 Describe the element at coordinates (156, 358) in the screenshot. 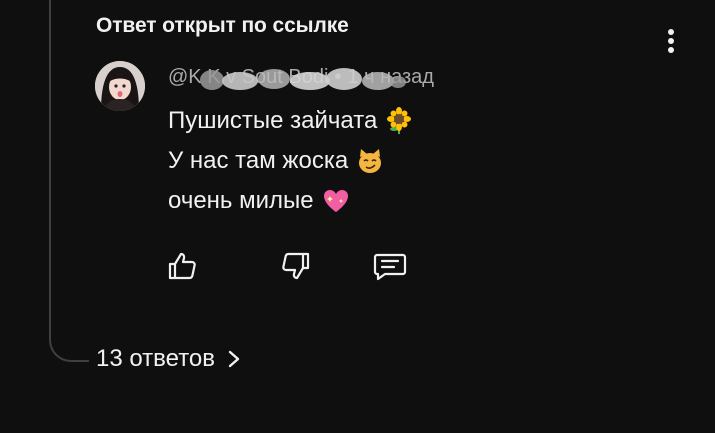

I see `replies-count-label: 13 ответов` at that location.